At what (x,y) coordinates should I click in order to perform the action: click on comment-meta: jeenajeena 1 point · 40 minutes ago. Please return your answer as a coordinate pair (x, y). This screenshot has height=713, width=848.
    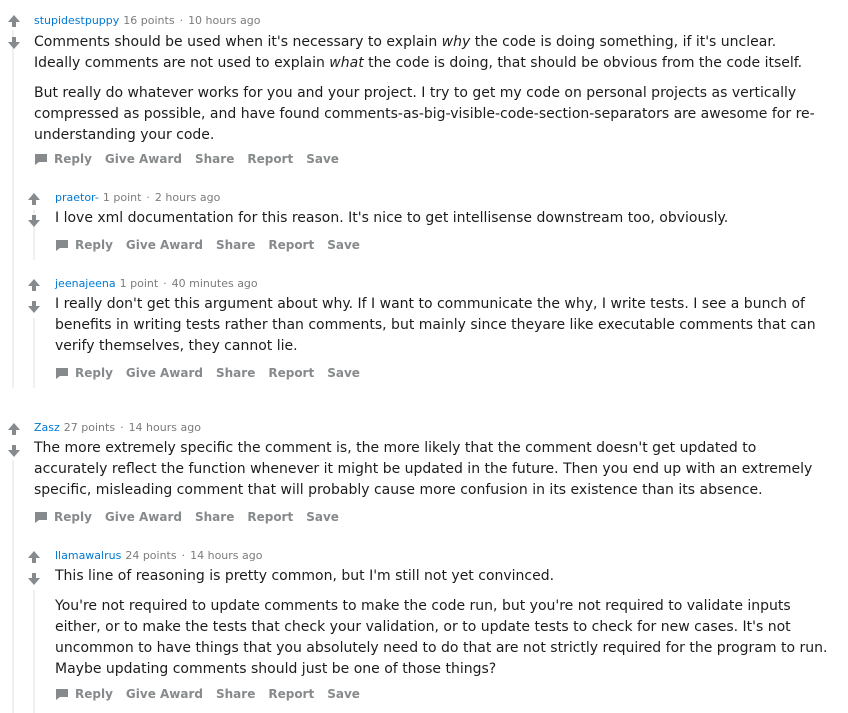
    Looking at the image, I should click on (156, 284).